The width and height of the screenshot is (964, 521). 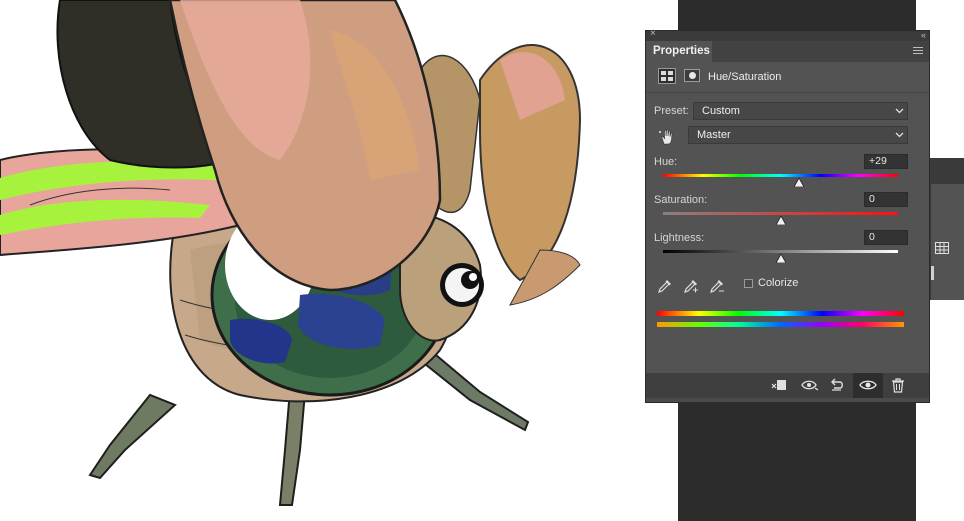 I want to click on preset-dropdown: Custom, so click(x=800, y=111).